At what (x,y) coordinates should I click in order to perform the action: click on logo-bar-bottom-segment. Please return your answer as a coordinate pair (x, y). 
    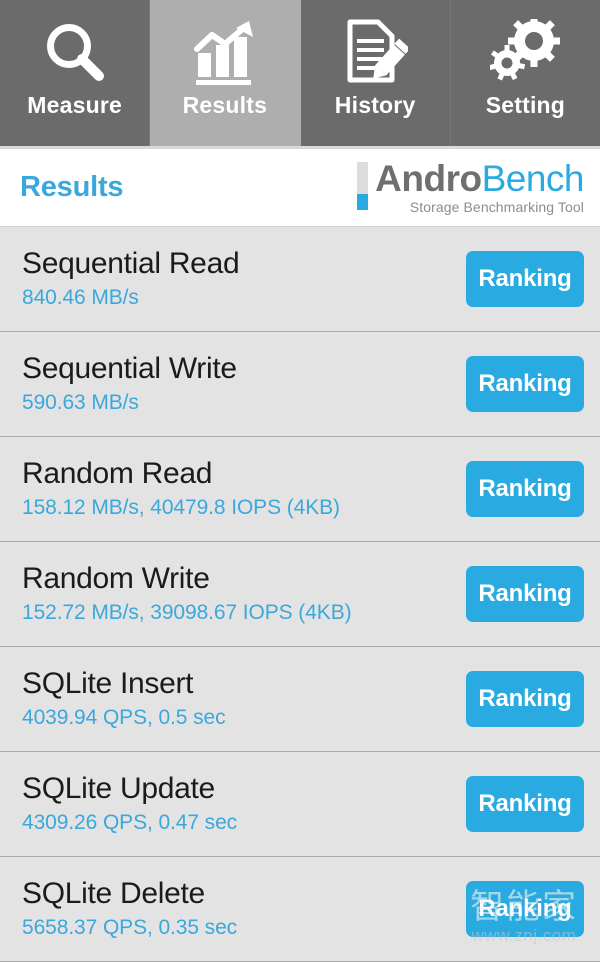
    Looking at the image, I should click on (363, 202).